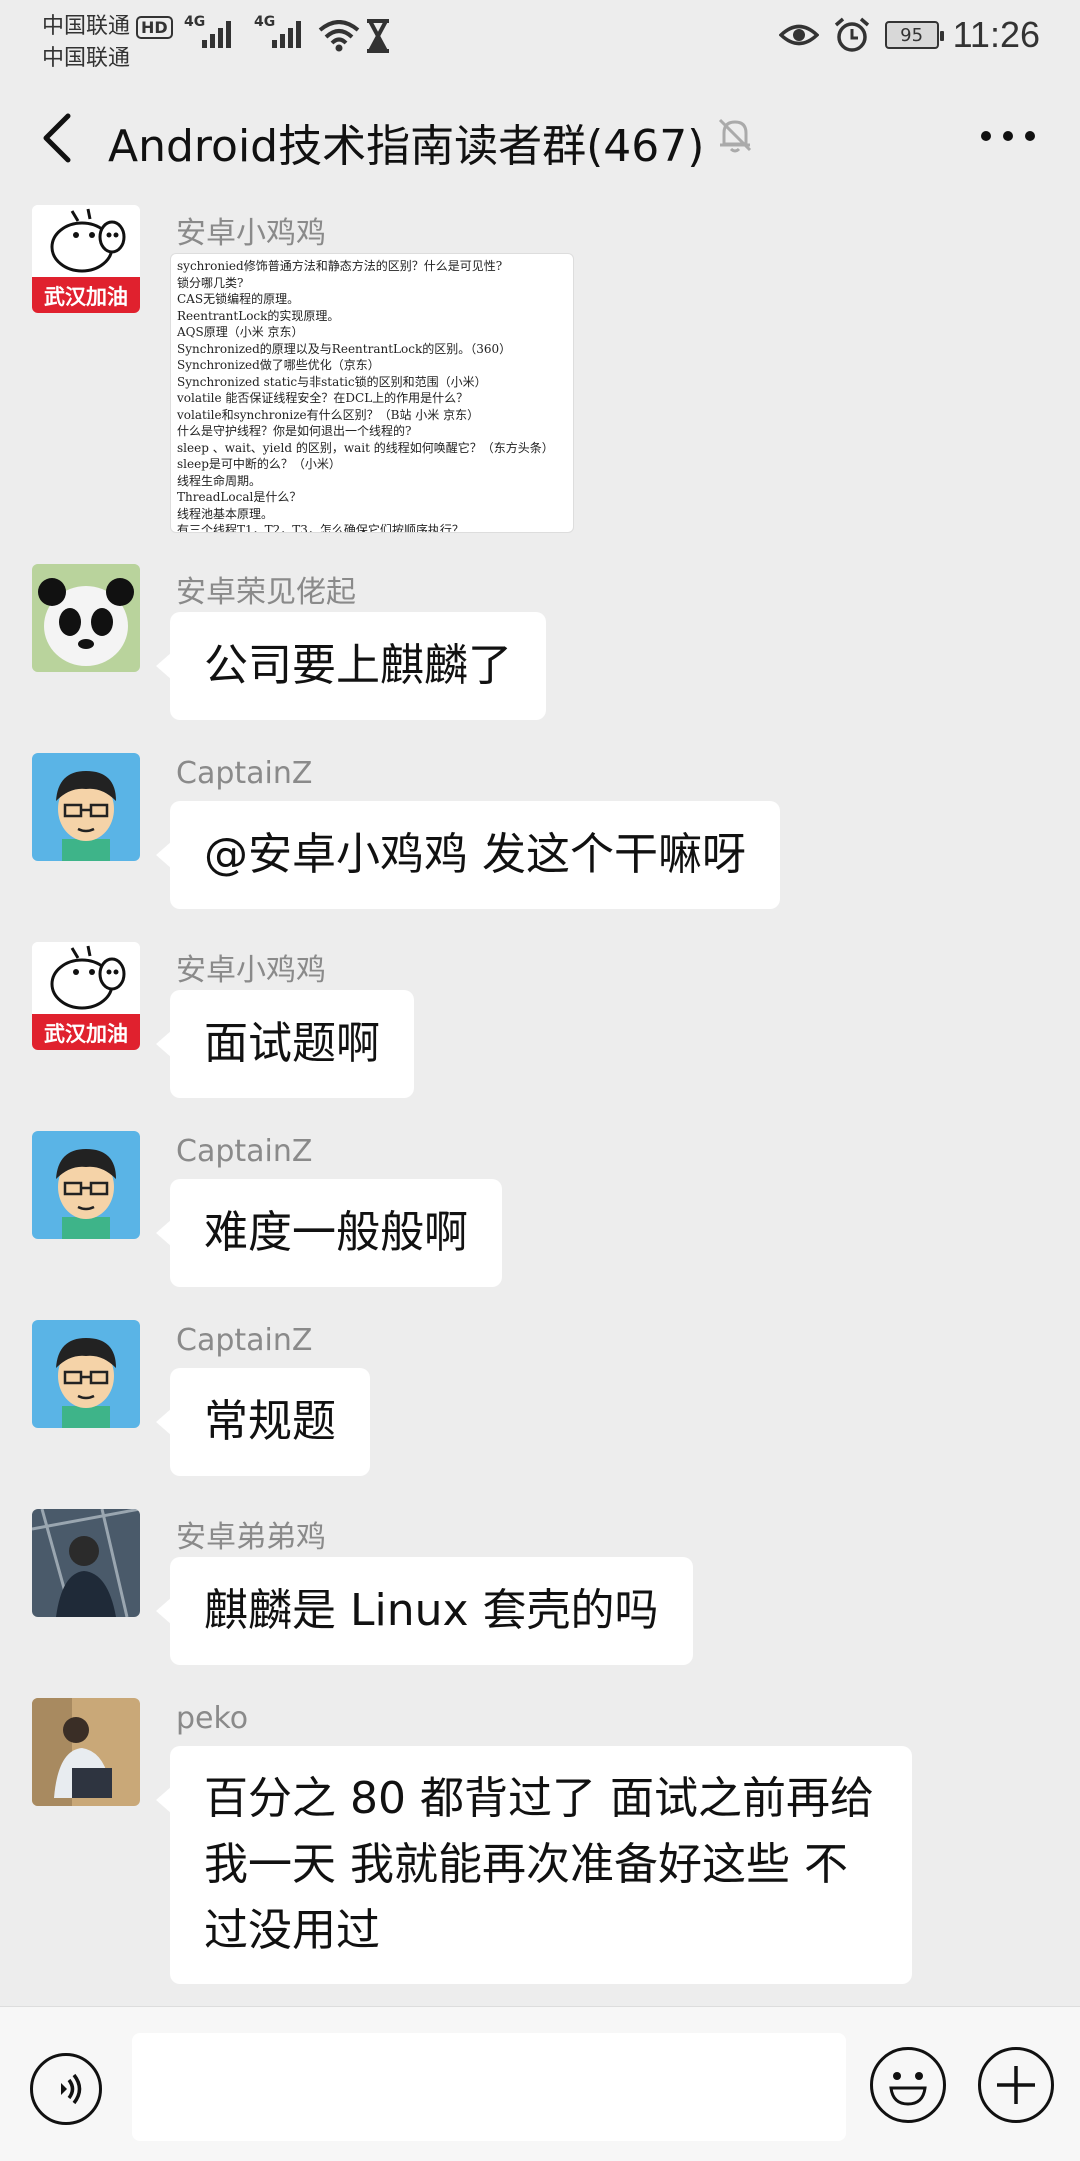  I want to click on message-bubble: 麒麟是 Linux 套壳的吗, so click(424, 1611).